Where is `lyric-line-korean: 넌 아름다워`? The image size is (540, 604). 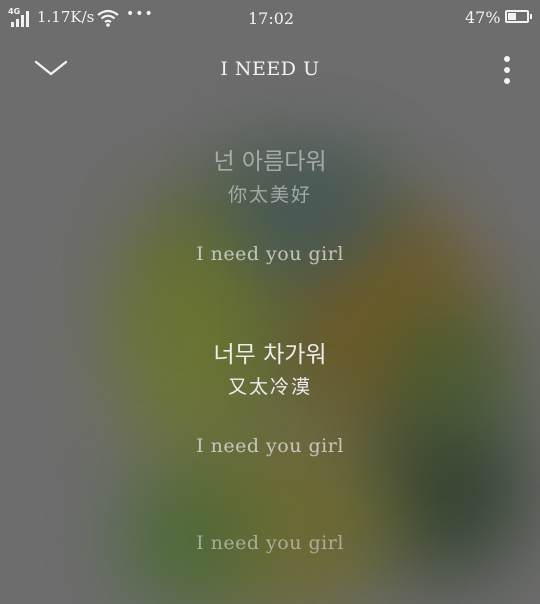
lyric-line-korean: 넌 아름다워 is located at coordinates (270, 162).